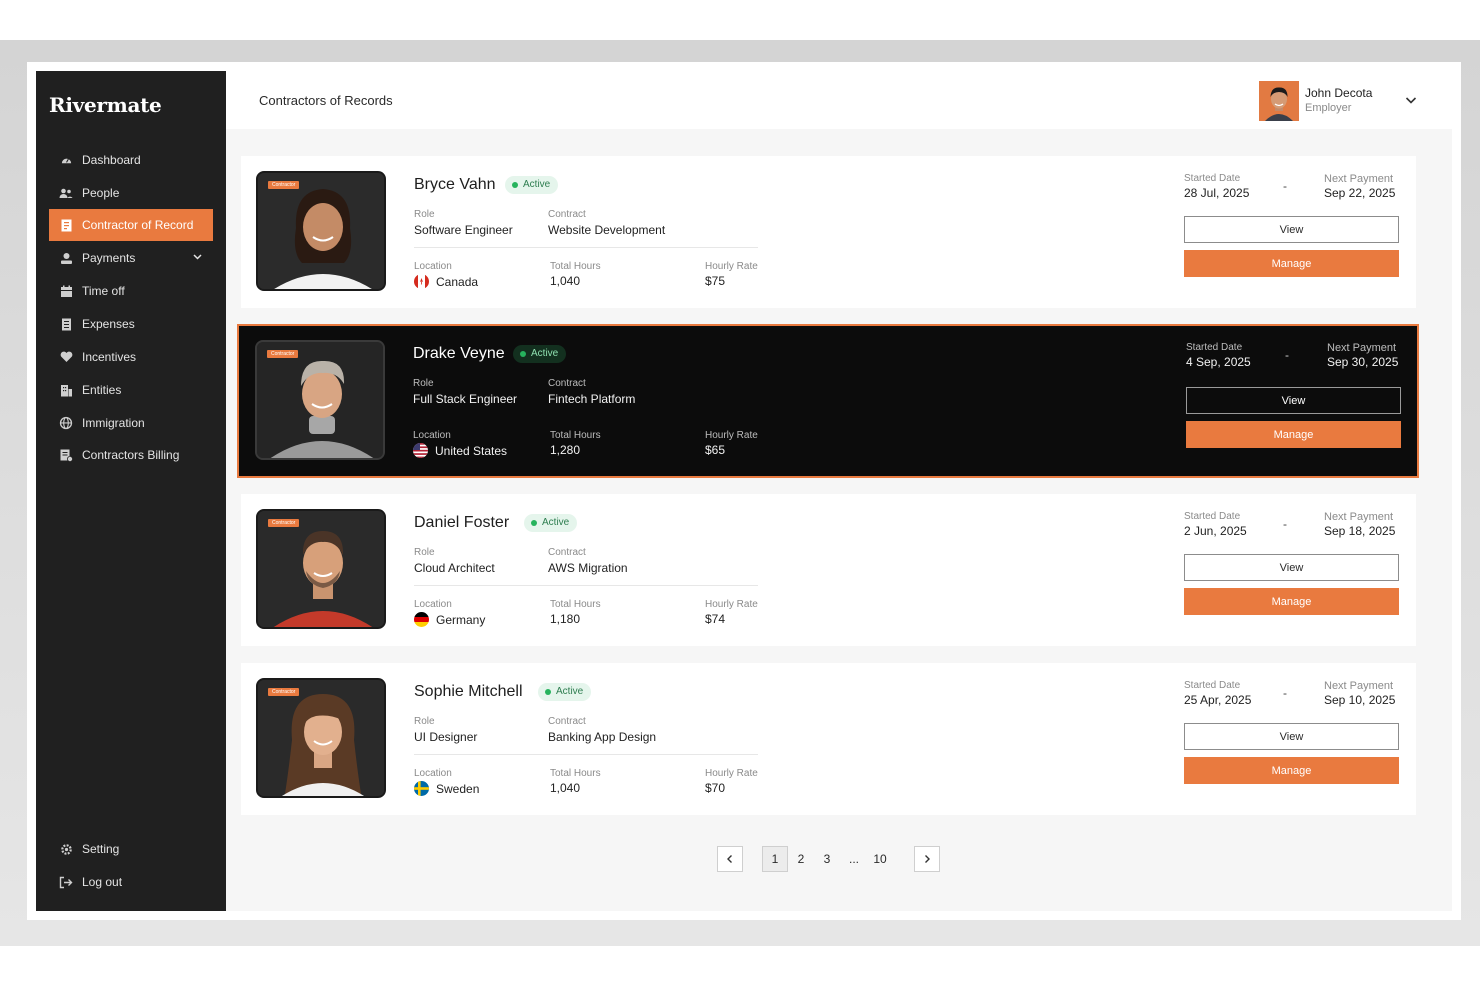 The image size is (1480, 987). Describe the element at coordinates (565, 788) in the screenshot. I see `total-hours-value: 1,040` at that location.